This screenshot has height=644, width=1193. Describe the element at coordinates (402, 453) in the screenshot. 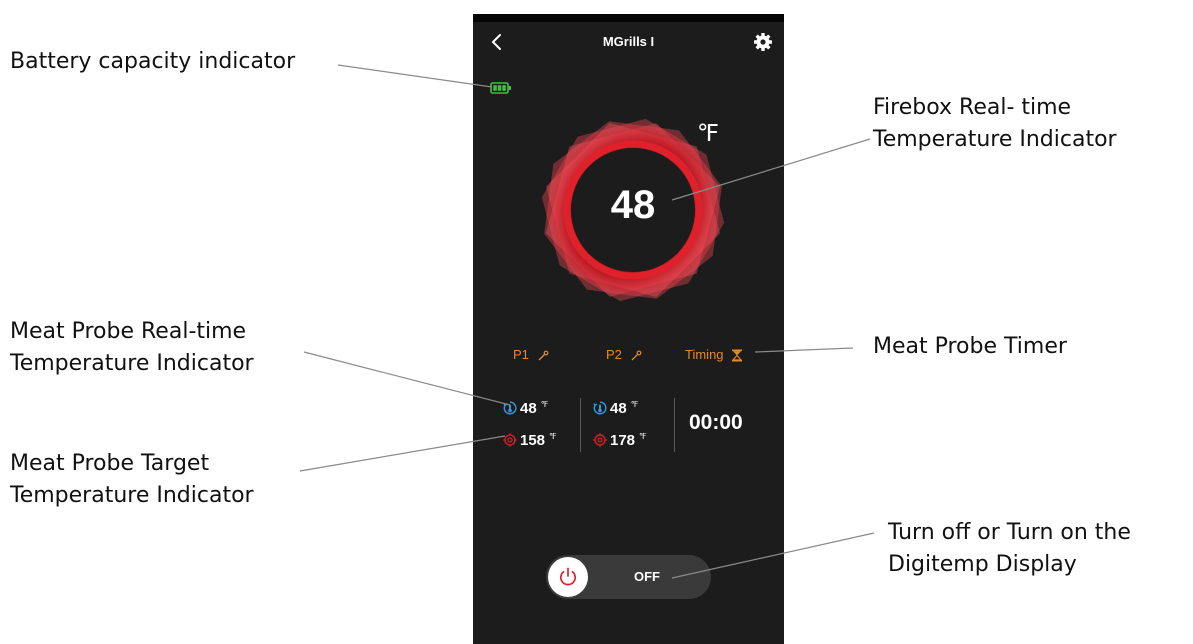

I see `leader-meat-target` at that location.